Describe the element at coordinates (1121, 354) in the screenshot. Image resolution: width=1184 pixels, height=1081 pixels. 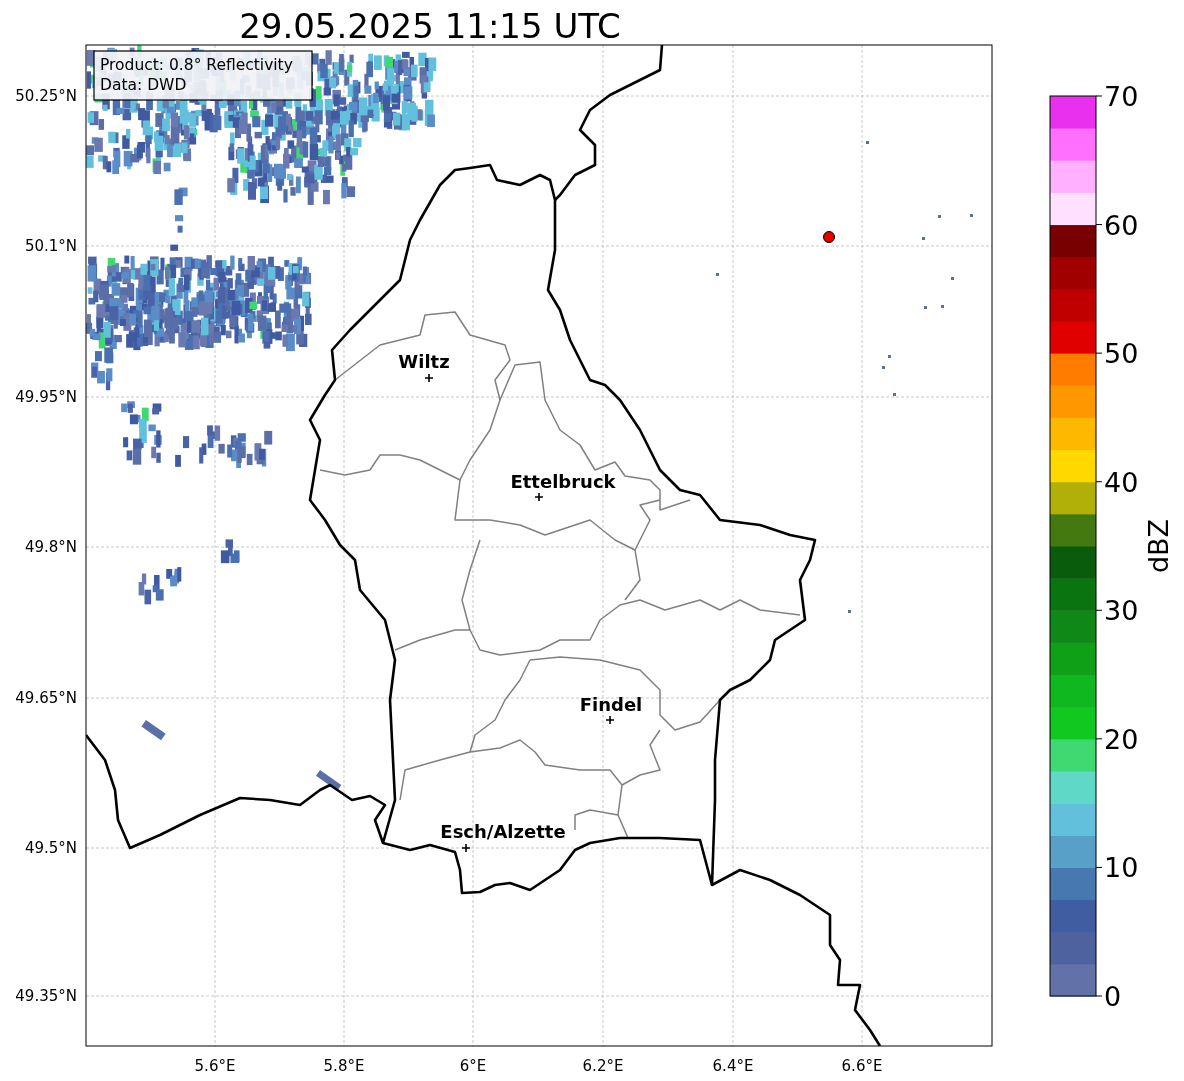
I see `colorbar-tick-label: 50` at that location.